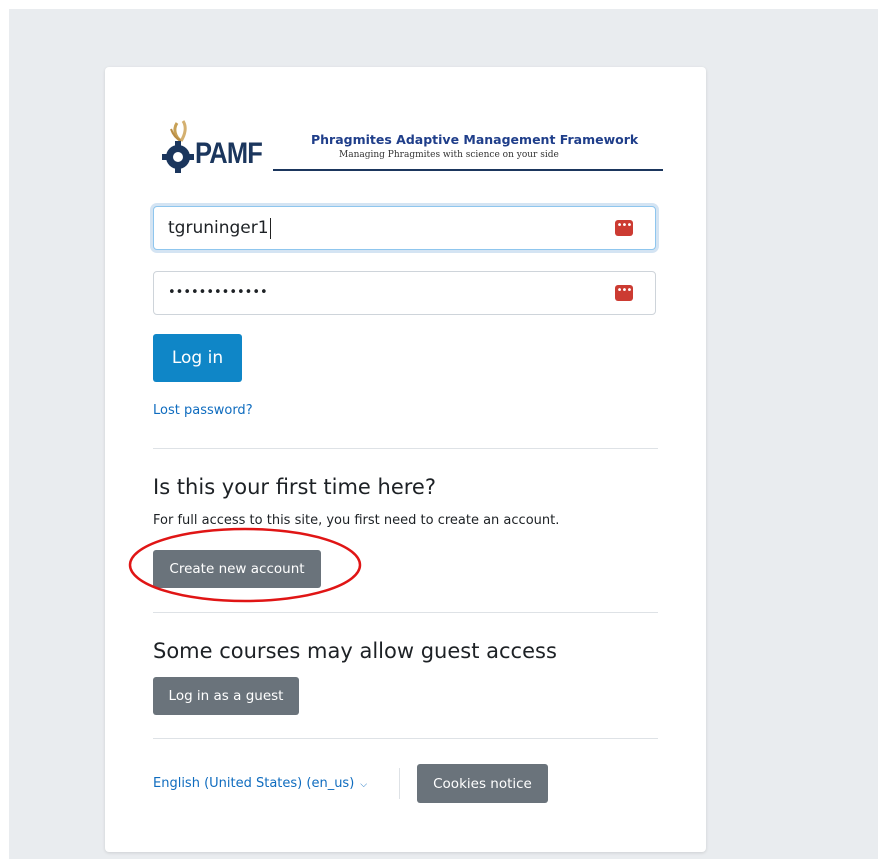  What do you see at coordinates (219, 228) in the screenshot?
I see `username-value: tgruninger1` at bounding box center [219, 228].